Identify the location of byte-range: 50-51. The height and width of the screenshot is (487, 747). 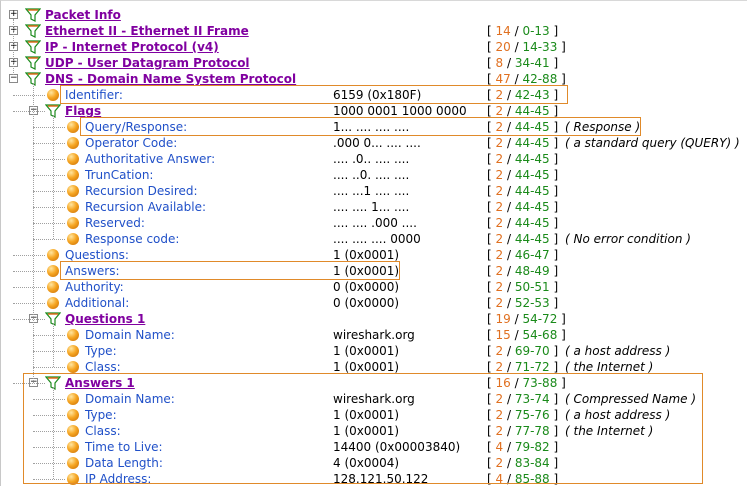
(532, 287).